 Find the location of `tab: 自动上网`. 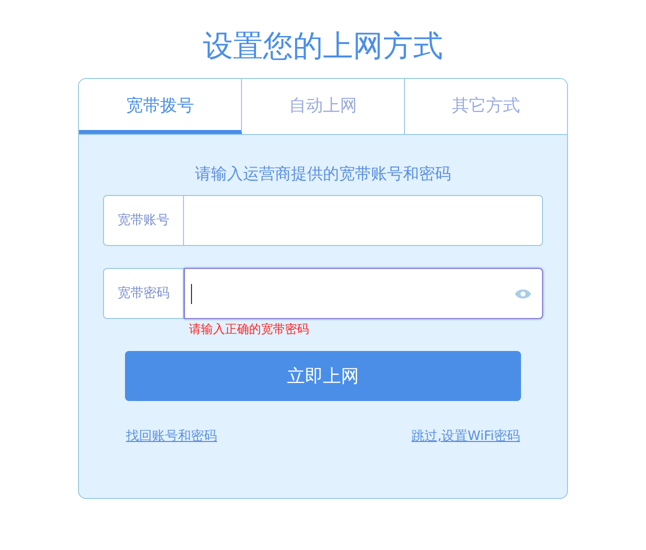

tab: 自动上网 is located at coordinates (323, 106).